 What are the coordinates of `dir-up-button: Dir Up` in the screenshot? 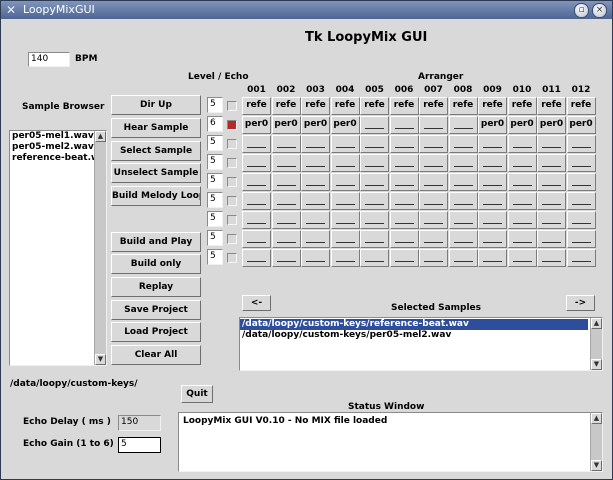 It's located at (156, 105).